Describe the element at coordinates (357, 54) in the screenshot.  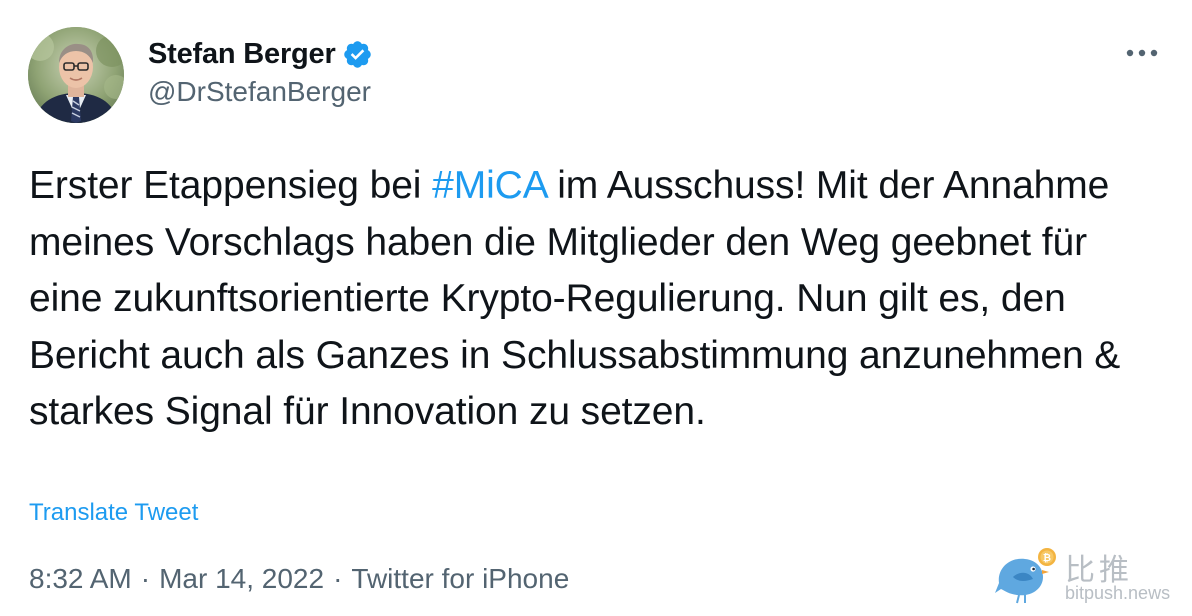
I see `verified-badge-icon` at that location.